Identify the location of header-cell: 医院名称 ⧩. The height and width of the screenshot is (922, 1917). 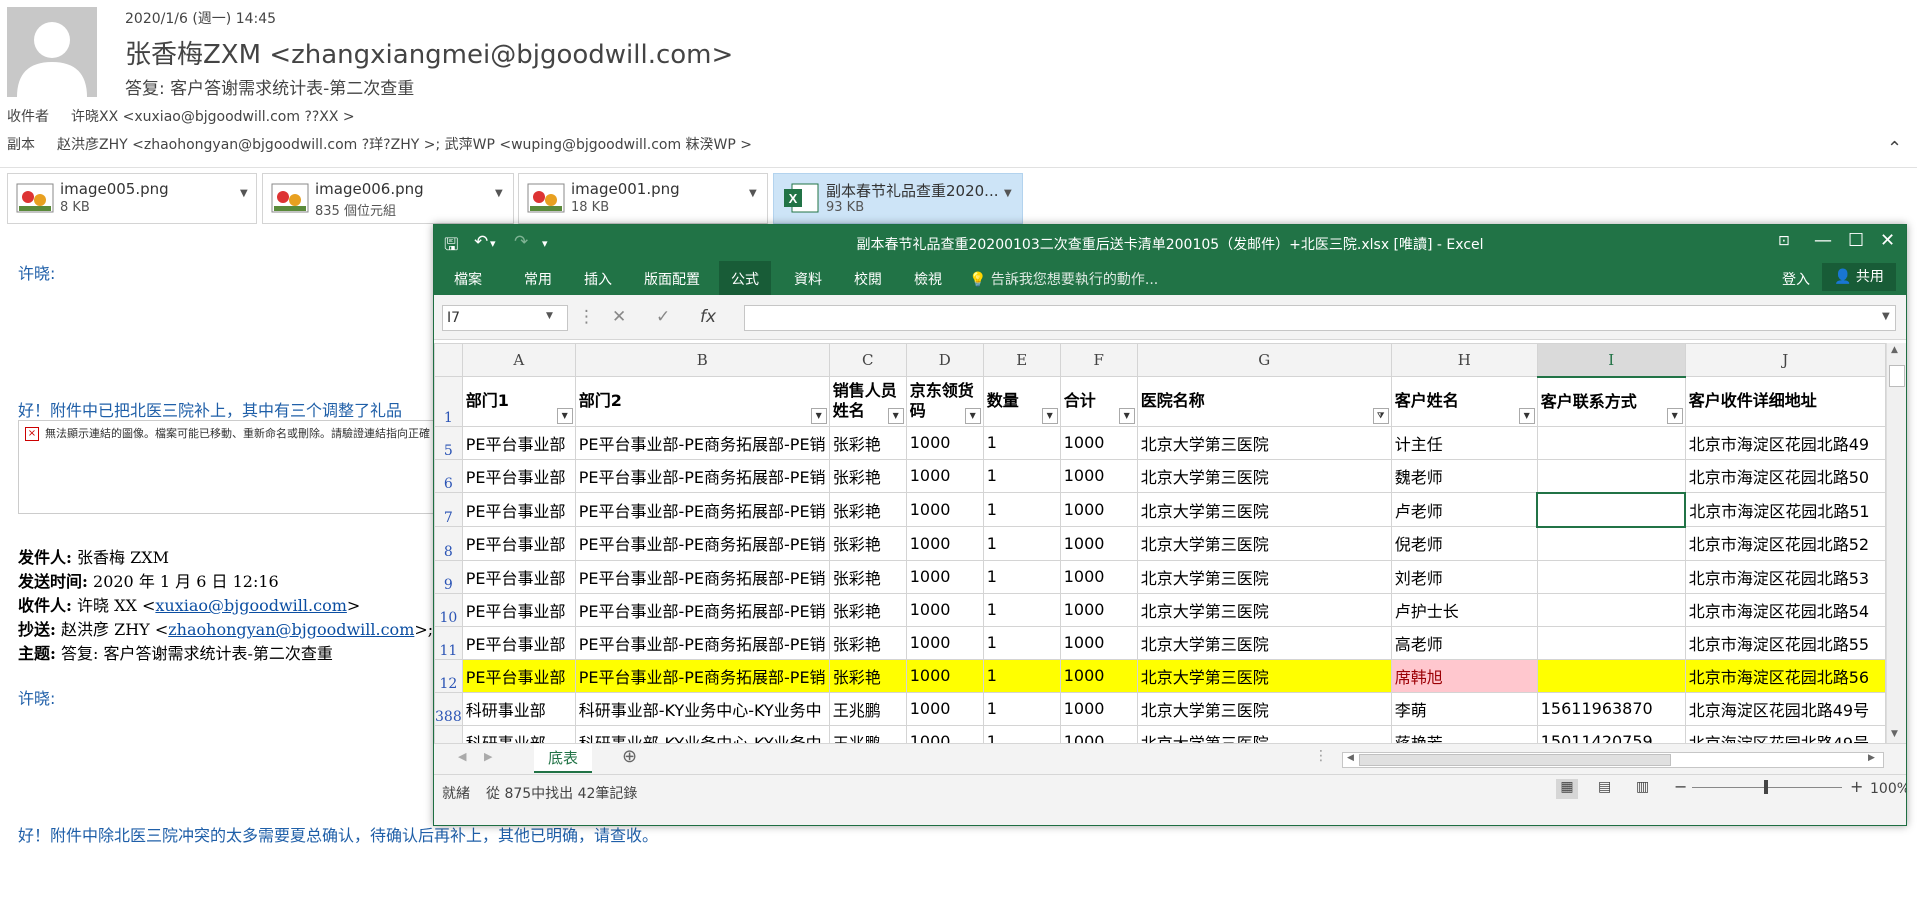
(1264, 401).